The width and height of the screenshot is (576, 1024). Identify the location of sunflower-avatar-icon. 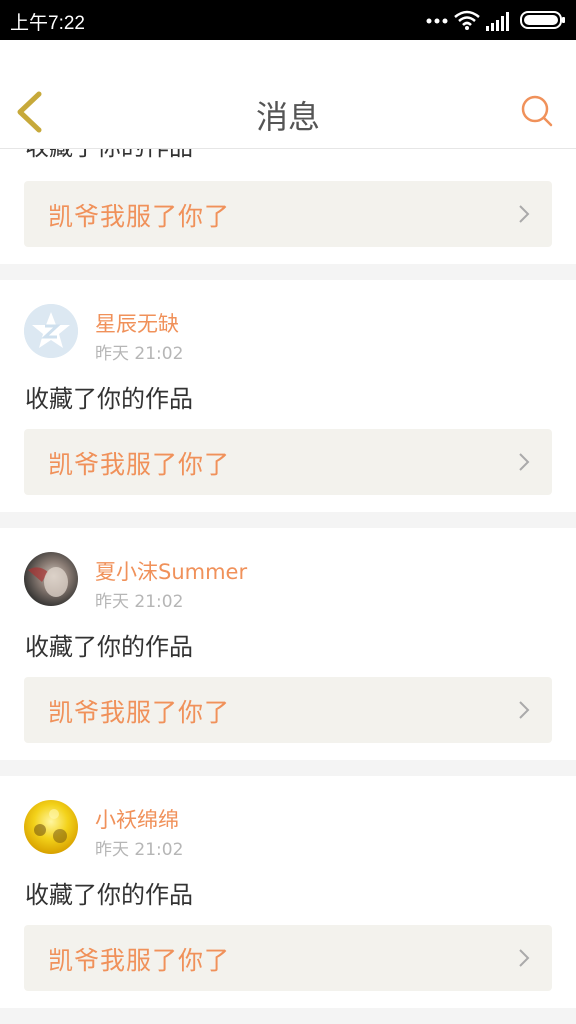
(50, 826).